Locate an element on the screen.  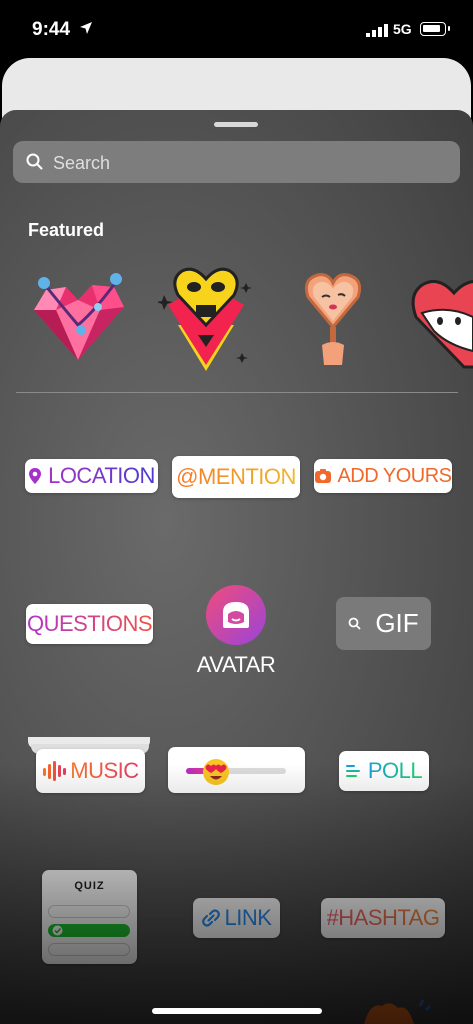
add-yours-sticker: ADD YOURS is located at coordinates (383, 476).